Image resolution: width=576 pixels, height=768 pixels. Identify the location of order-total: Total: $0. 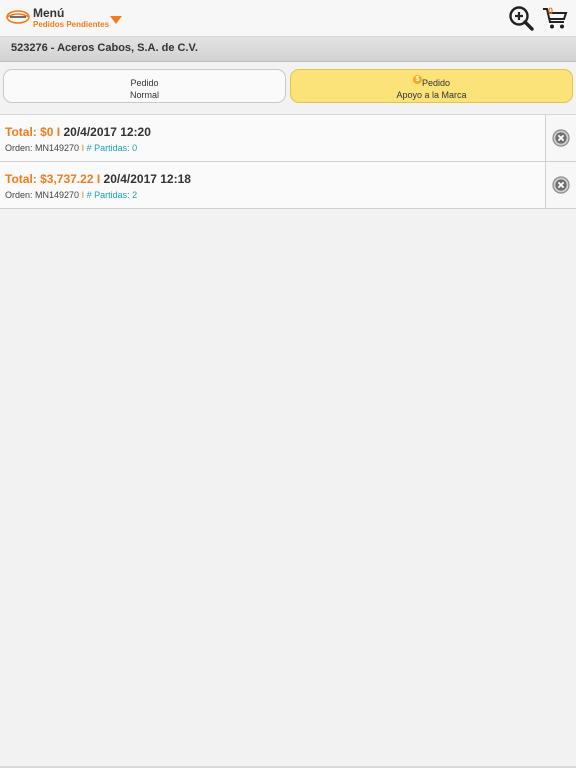
(29, 132).